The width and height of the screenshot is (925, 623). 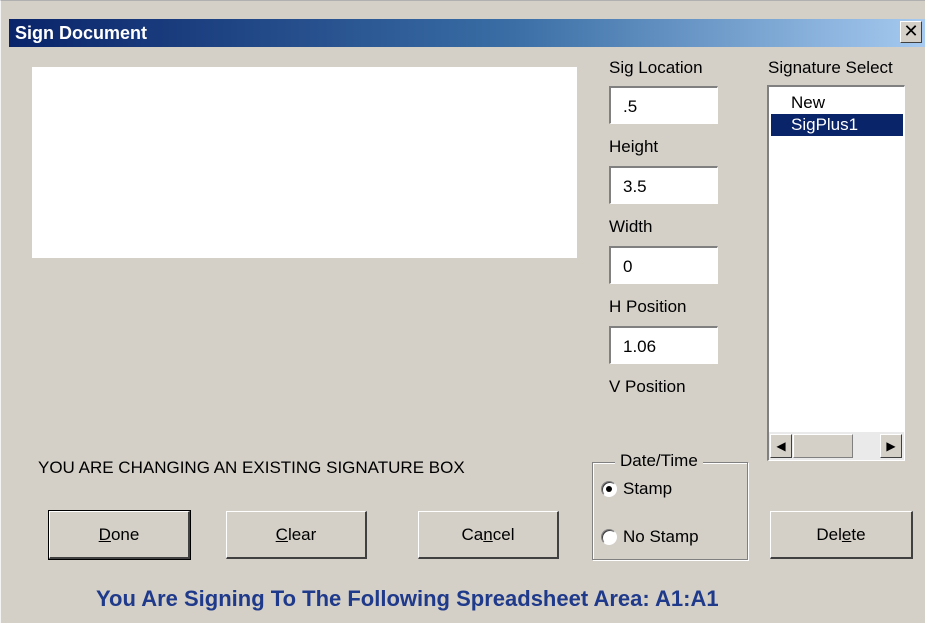 What do you see at coordinates (634, 146) in the screenshot?
I see `height-label: Height` at bounding box center [634, 146].